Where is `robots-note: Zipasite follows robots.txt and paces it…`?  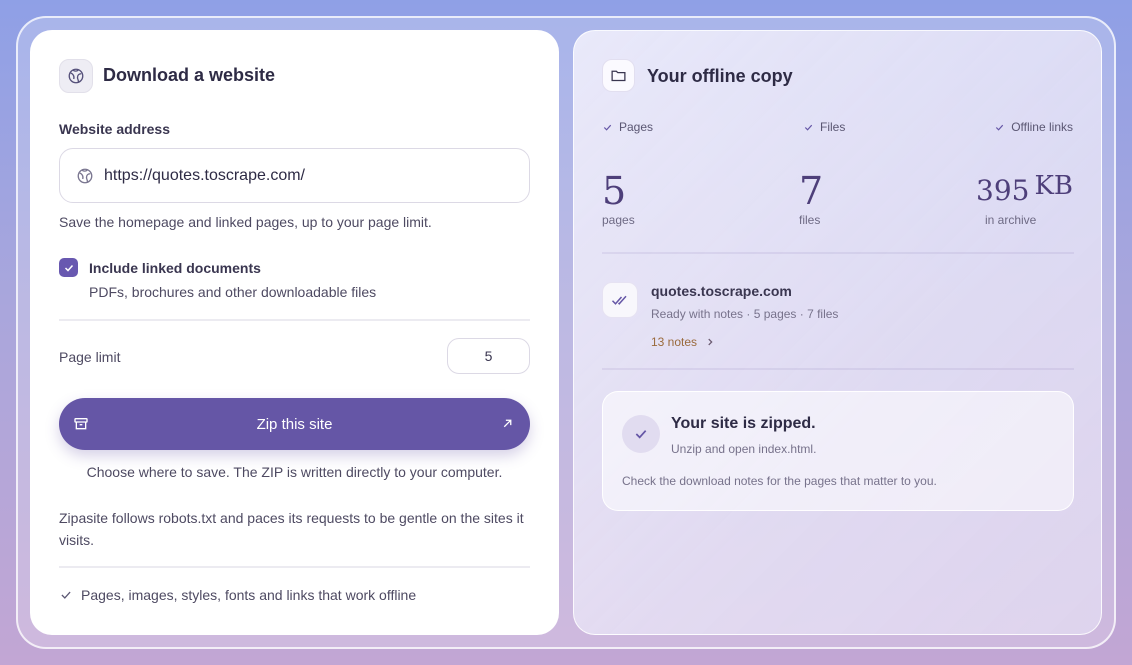
robots-note: Zipasite follows robots.txt and paces it… is located at coordinates (291, 529).